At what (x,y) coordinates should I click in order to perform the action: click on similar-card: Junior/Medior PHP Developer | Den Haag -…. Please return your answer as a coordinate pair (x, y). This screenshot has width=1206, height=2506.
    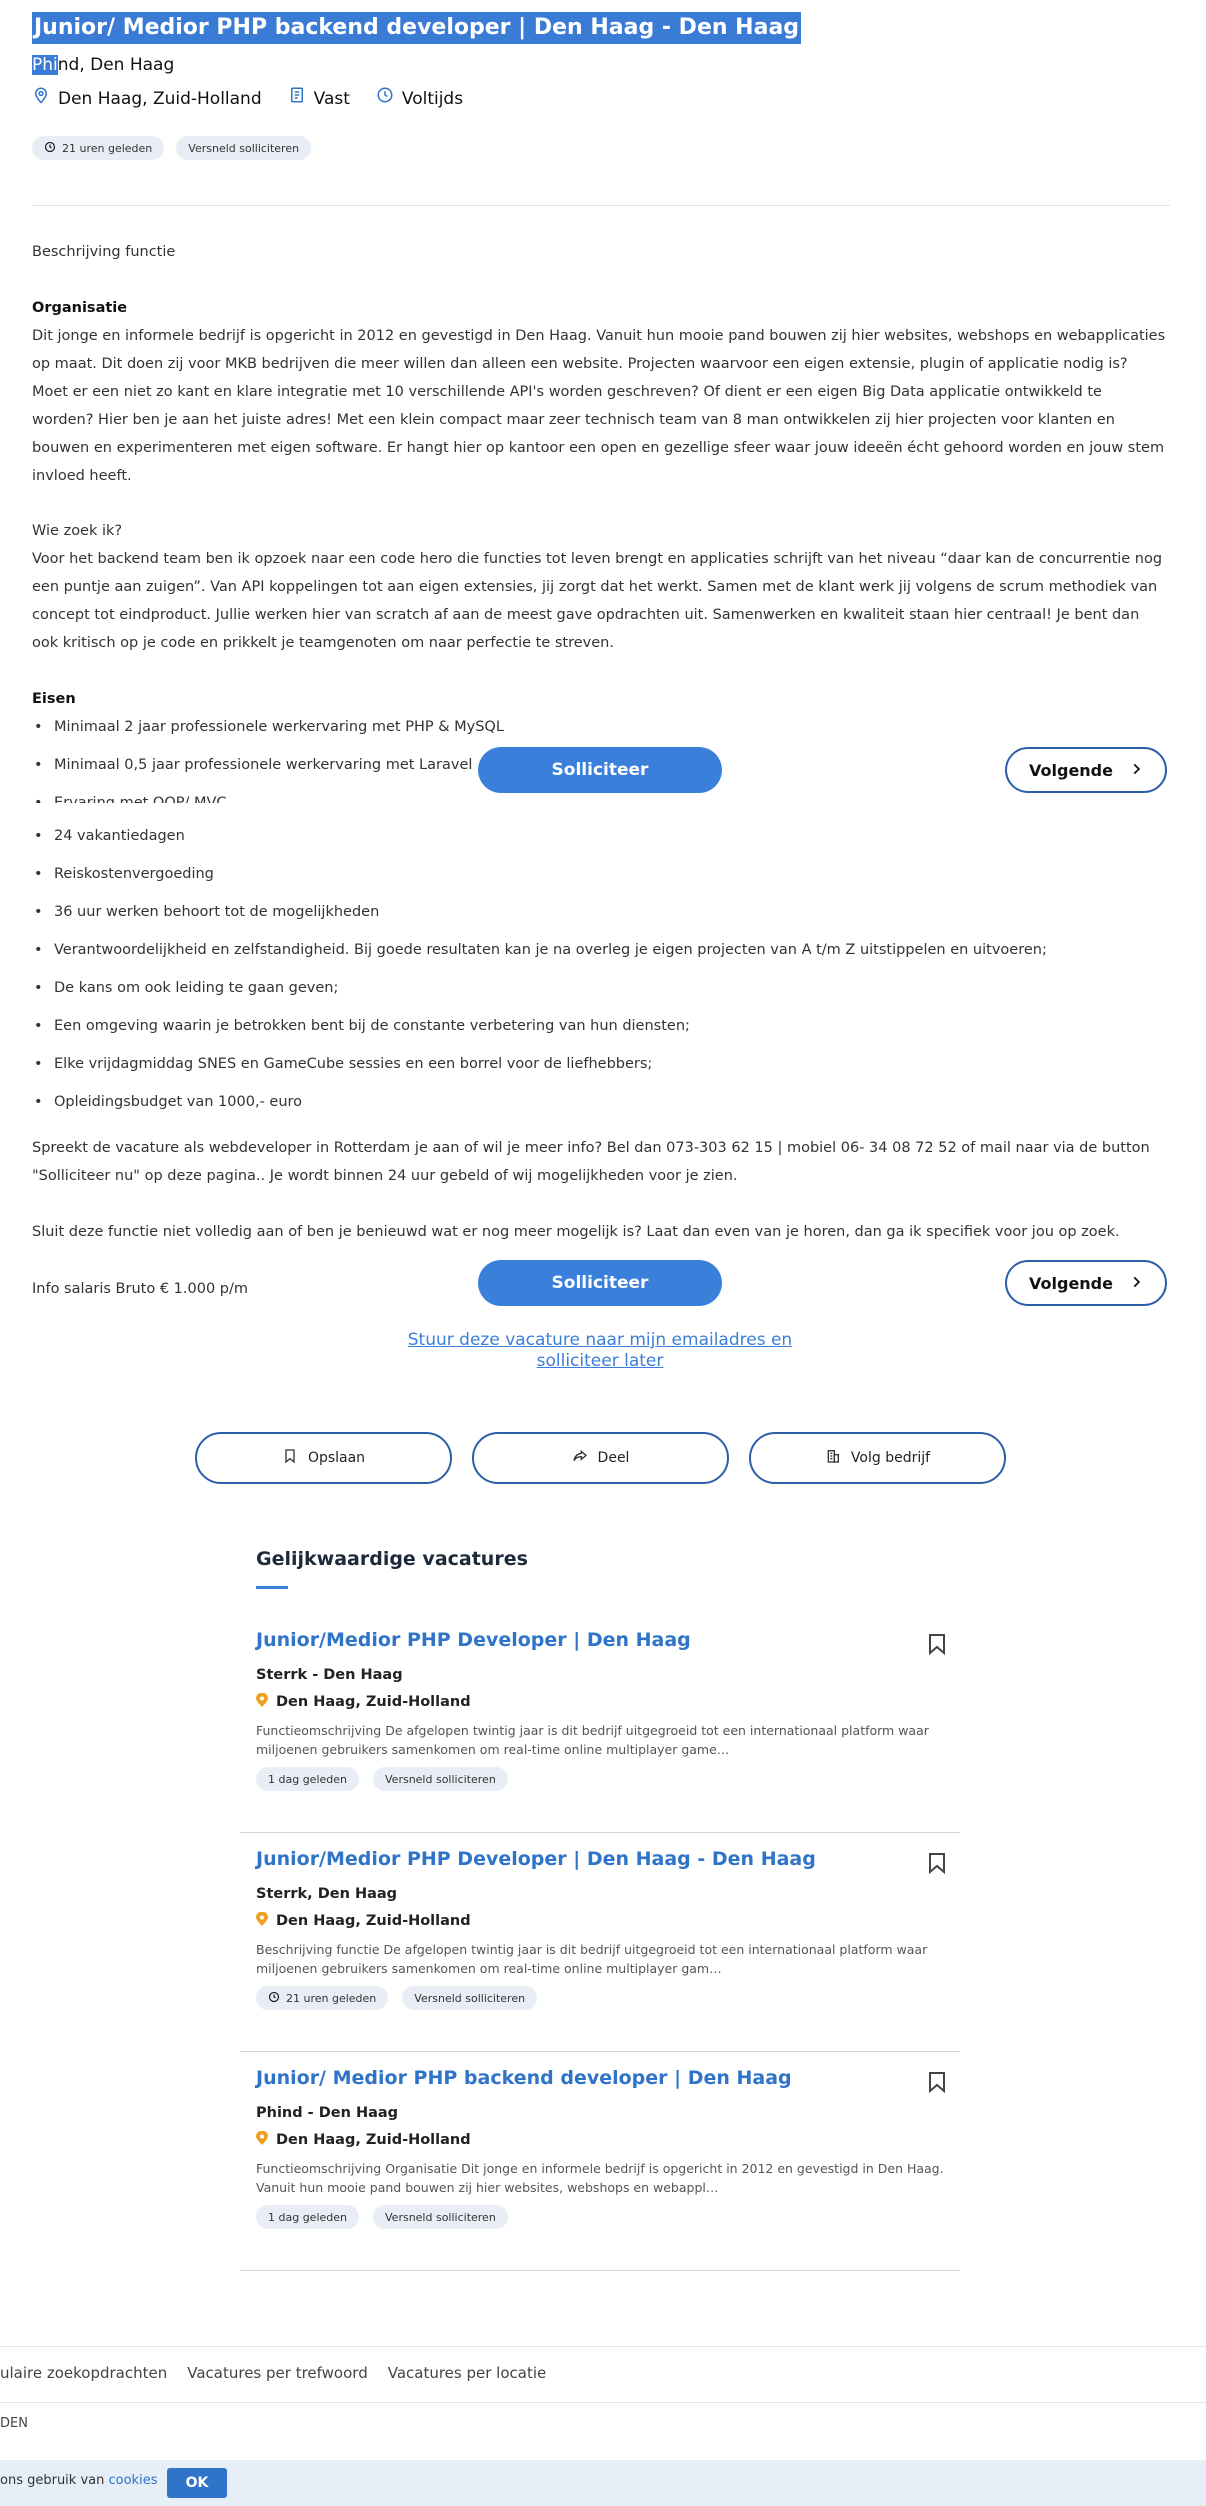
    Looking at the image, I should click on (600, 1943).